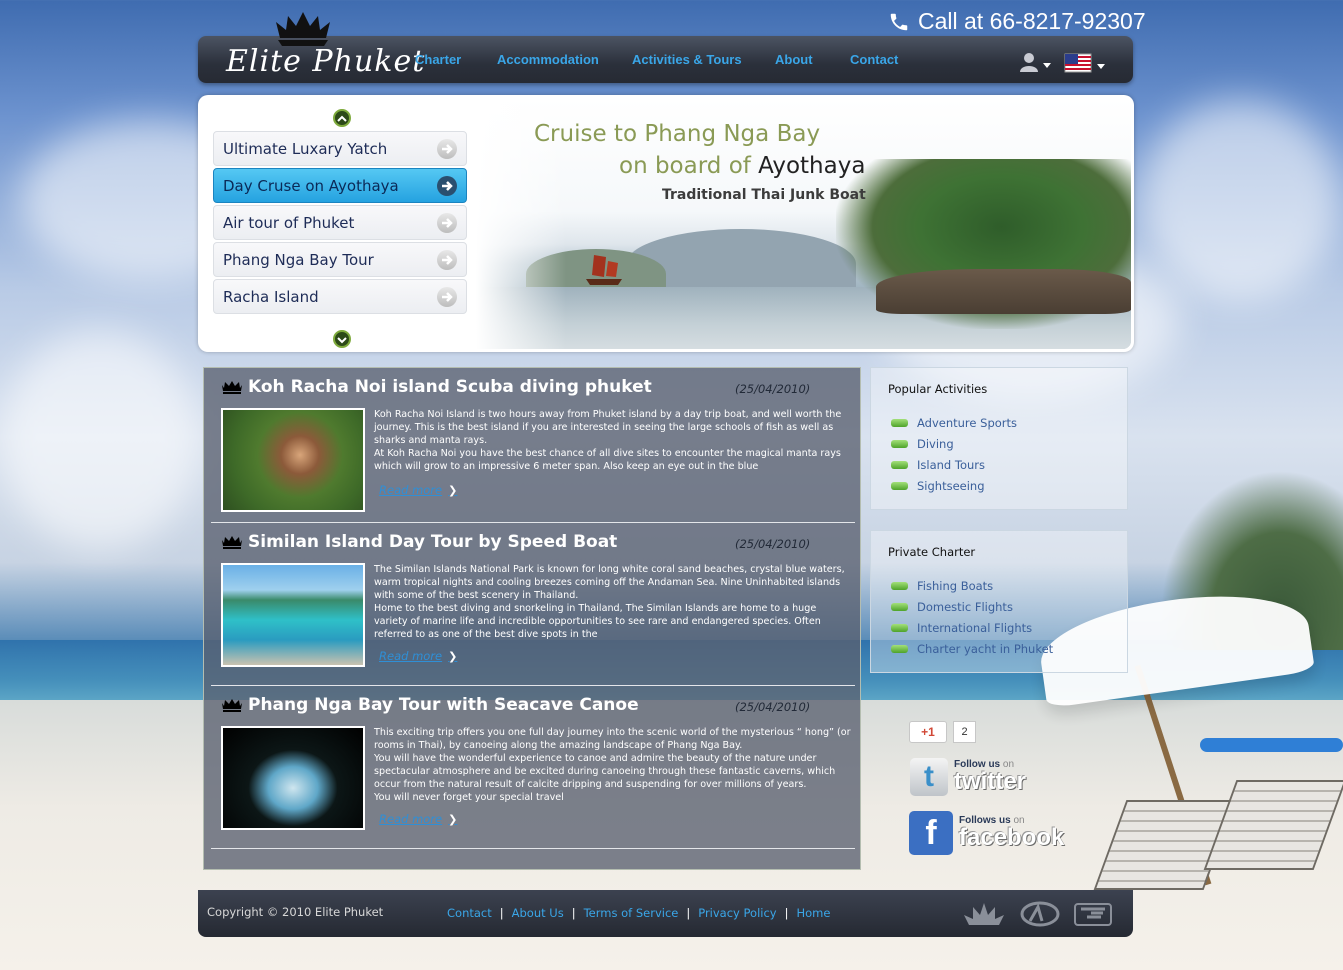 This screenshot has width=1343, height=970. I want to click on twitter-text: Follow us on twitter, so click(990, 777).